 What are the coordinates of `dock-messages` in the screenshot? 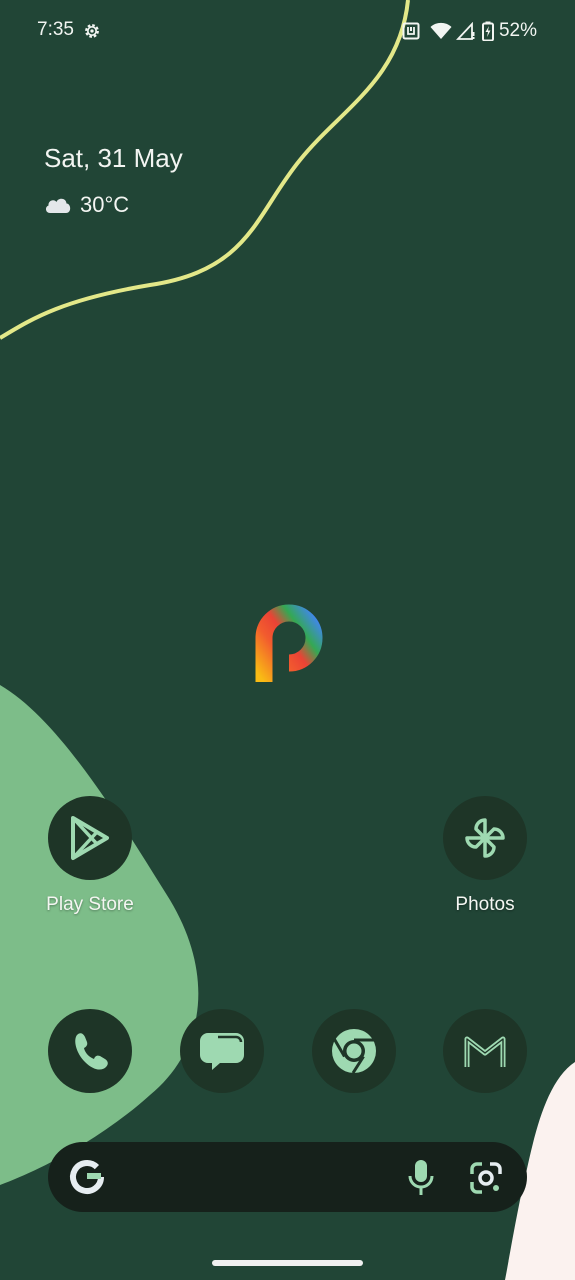 It's located at (222, 1051).